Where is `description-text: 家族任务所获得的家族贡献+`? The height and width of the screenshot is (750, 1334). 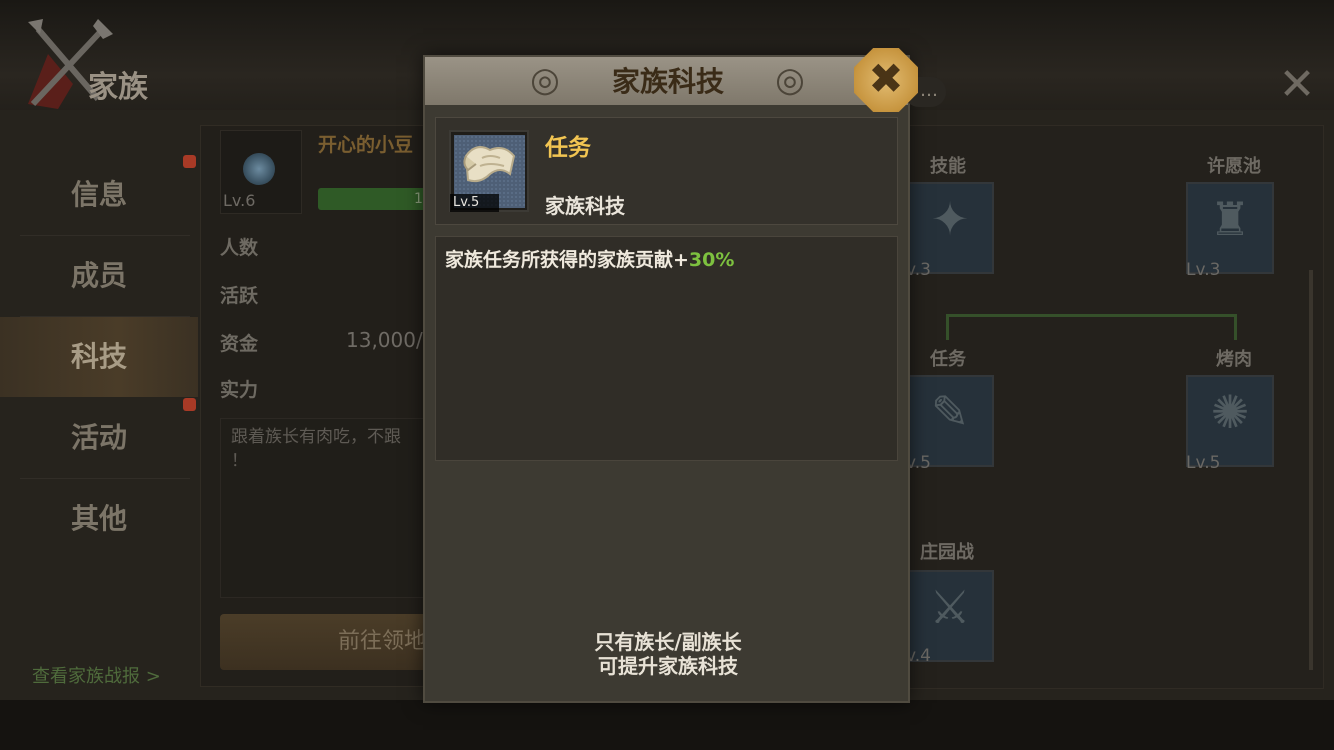 description-text: 家族任务所获得的家族贡献+ is located at coordinates (567, 260).